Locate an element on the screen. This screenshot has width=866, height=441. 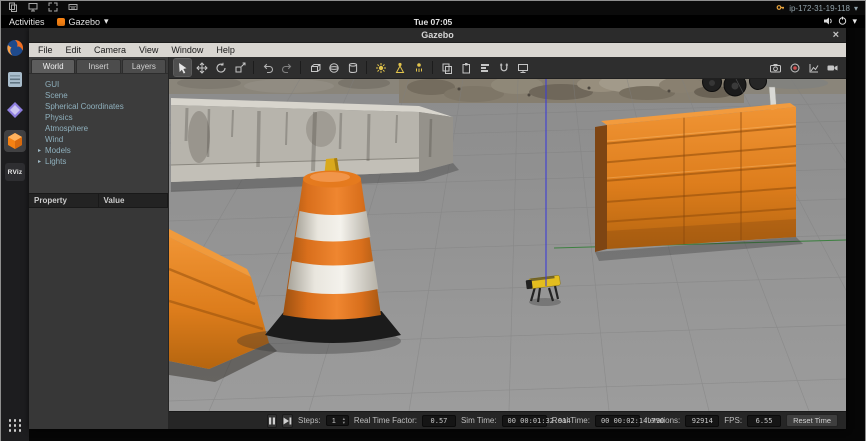
window-title: Gazebo is located at coordinates (437, 35).